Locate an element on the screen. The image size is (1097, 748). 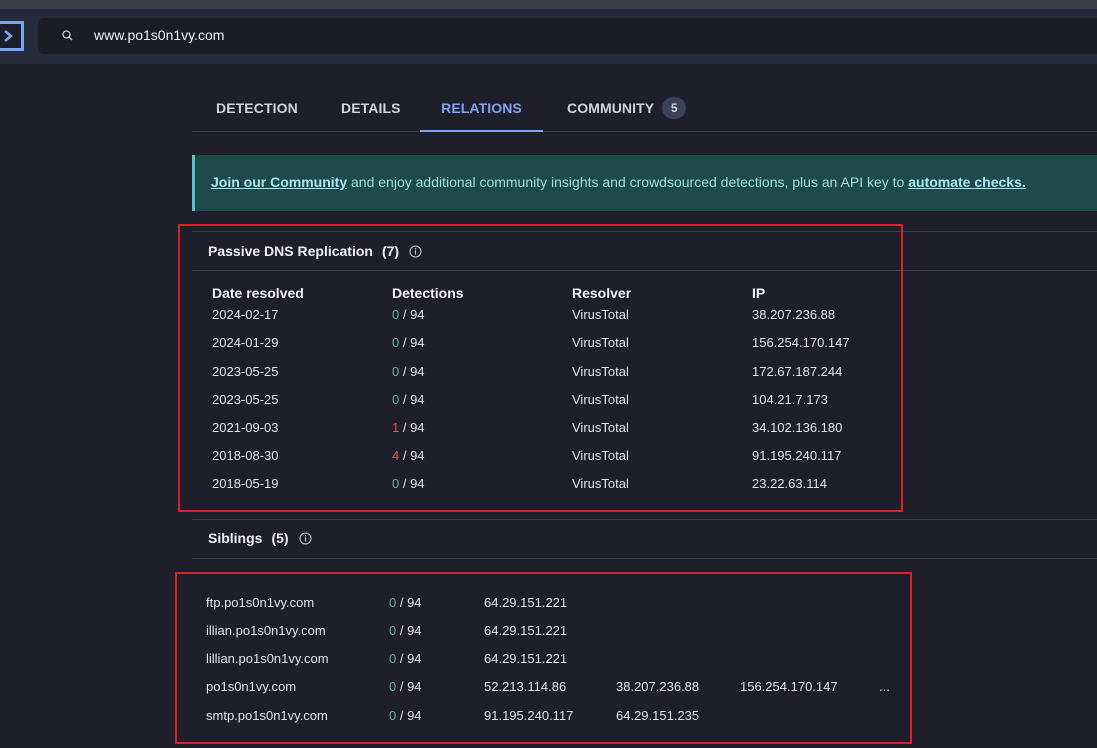
search-bar: www.po1s0n1vy.com is located at coordinates (567, 36).